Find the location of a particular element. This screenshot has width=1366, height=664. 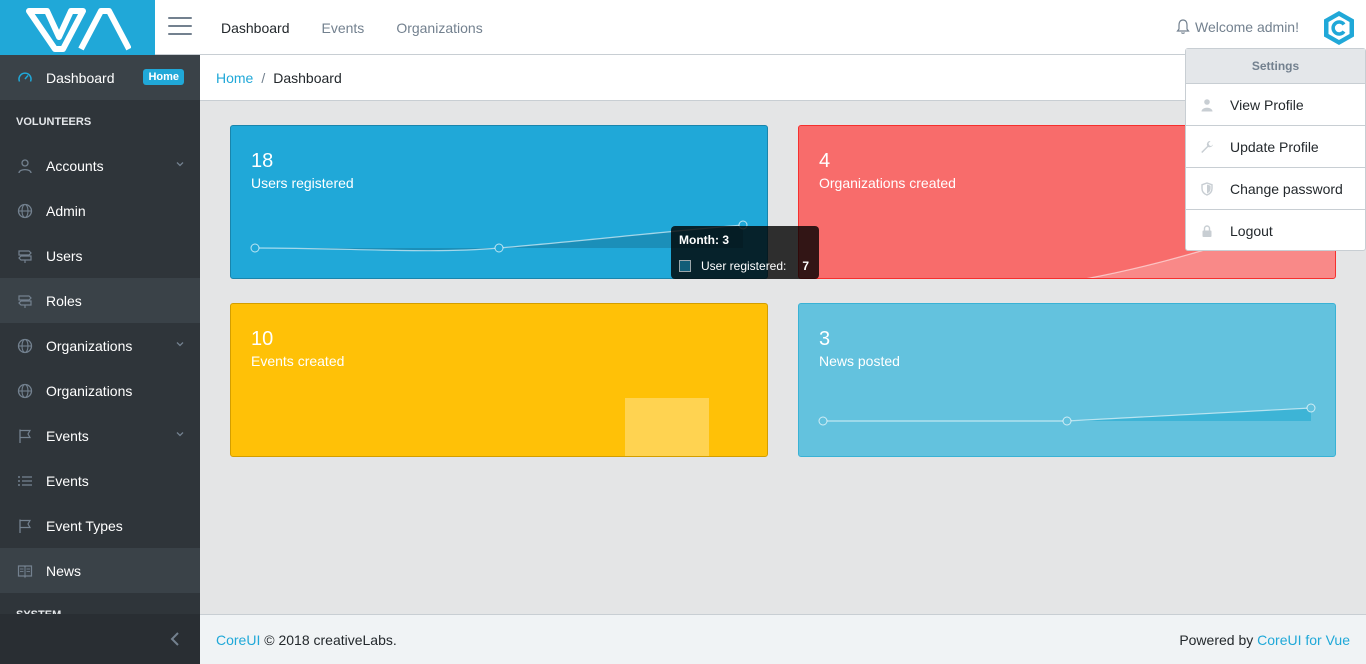

events-bar is located at coordinates (667, 427).